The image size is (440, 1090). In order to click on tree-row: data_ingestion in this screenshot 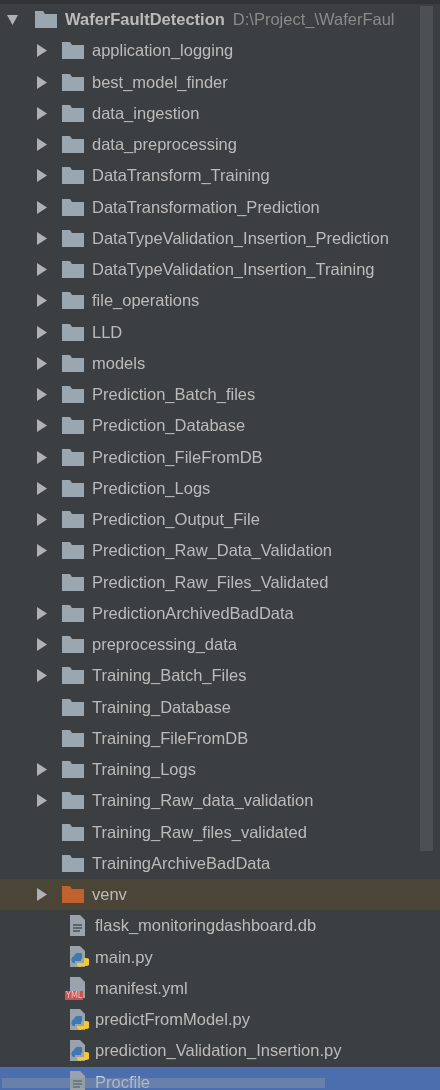, I will do `click(220, 113)`.